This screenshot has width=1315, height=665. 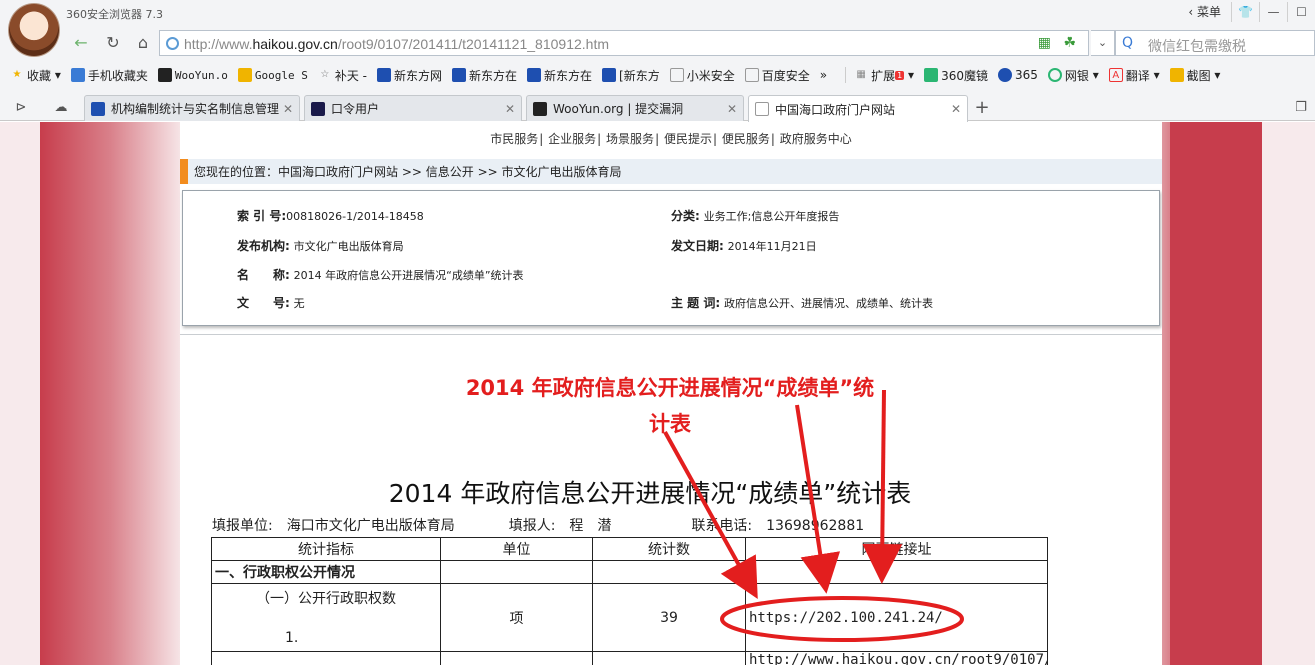 I want to click on site-top-nav: 市民服务| 企业服务| 场景服务| 便民提示| 便民服务| 政府服务中心, so click(x=671, y=139).